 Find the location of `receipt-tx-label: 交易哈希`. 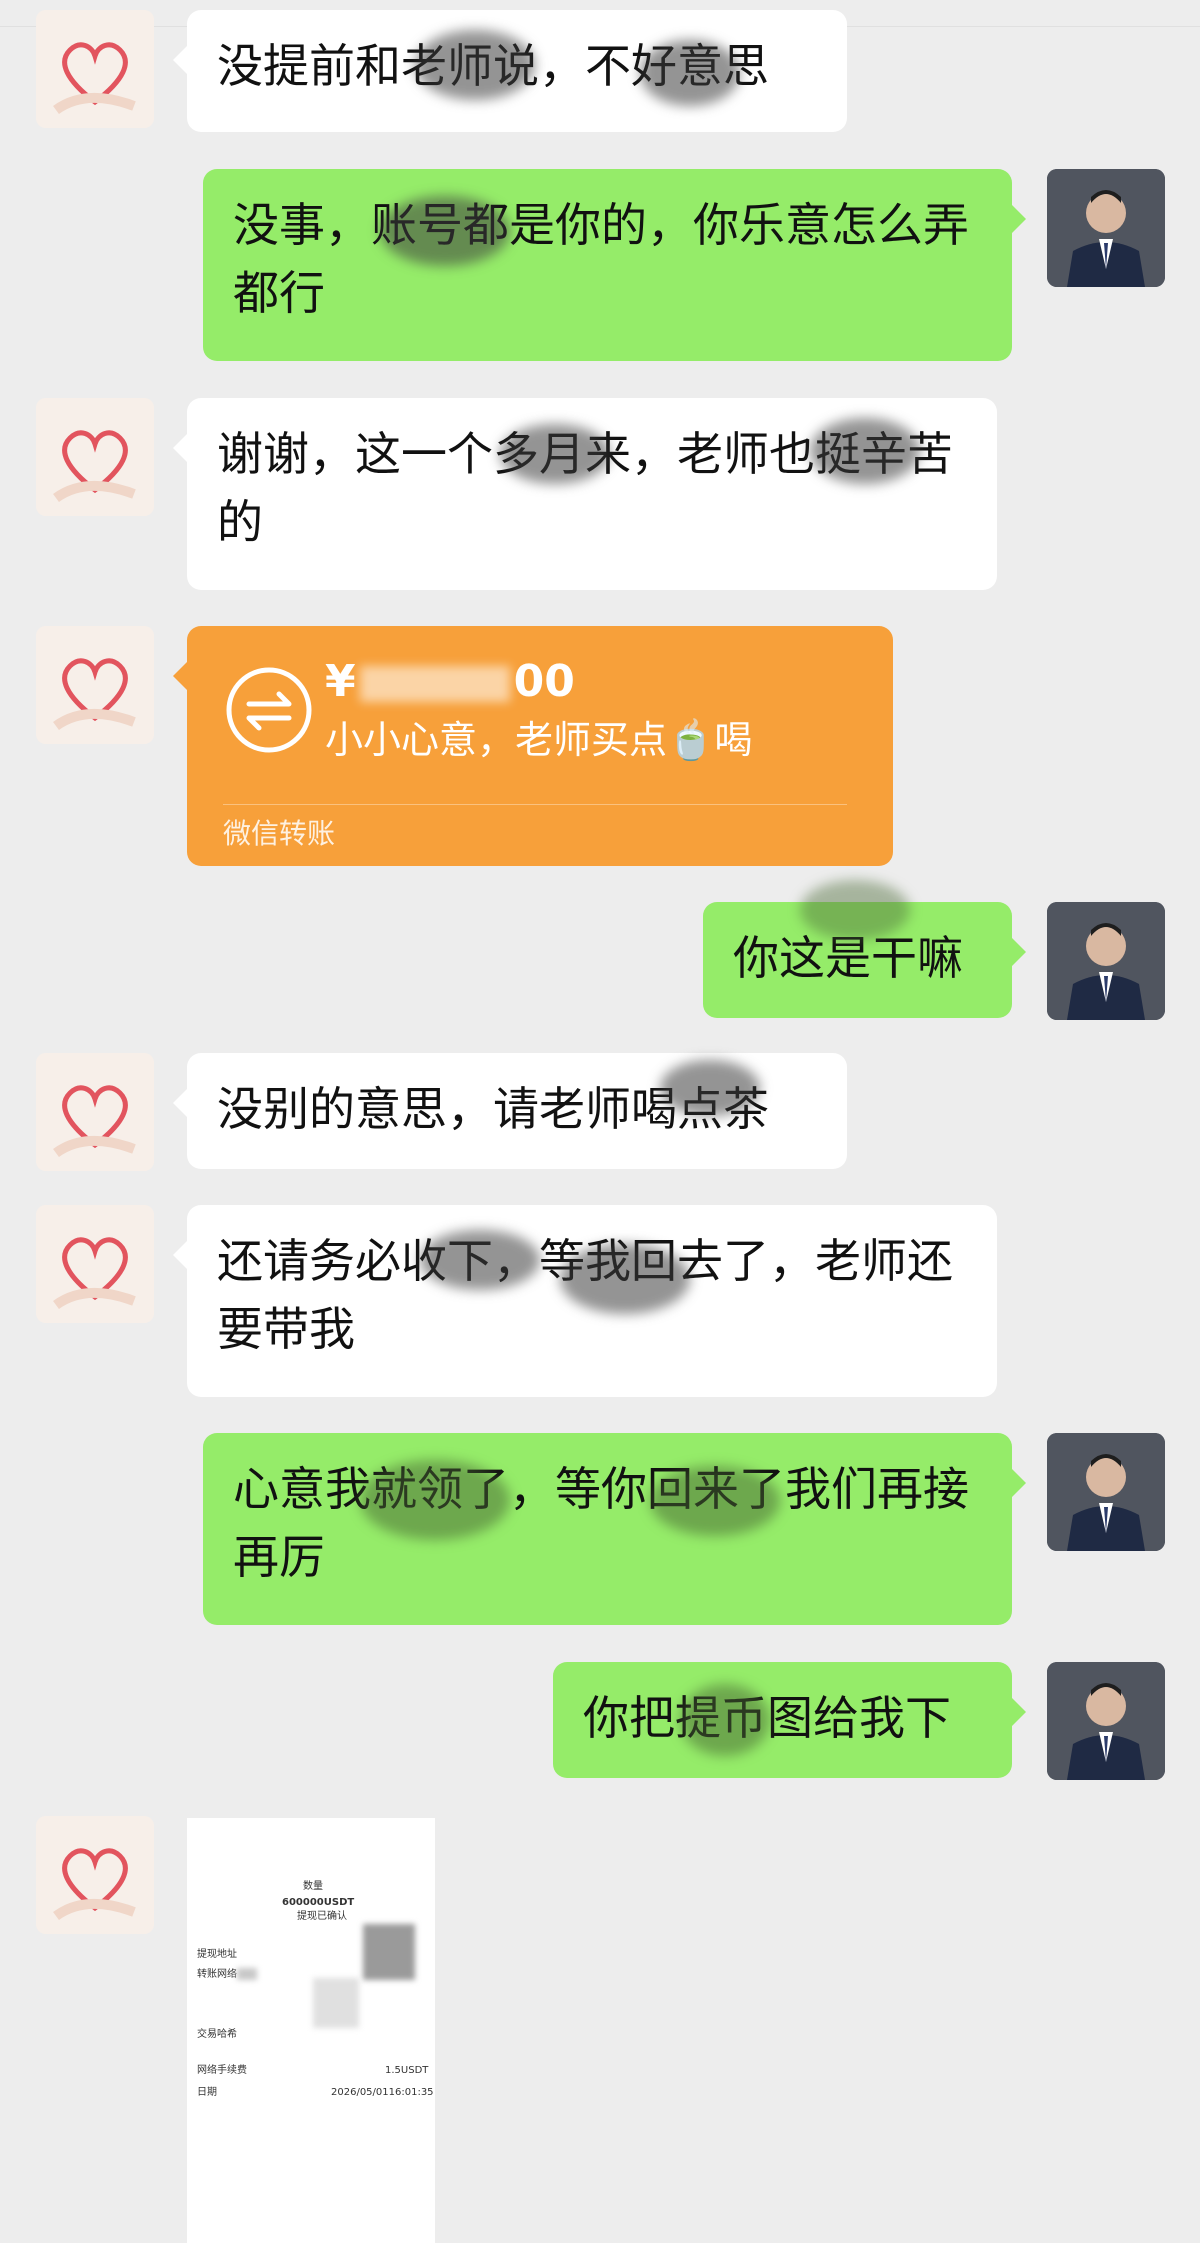

receipt-tx-label: 交易哈希 is located at coordinates (217, 2034).